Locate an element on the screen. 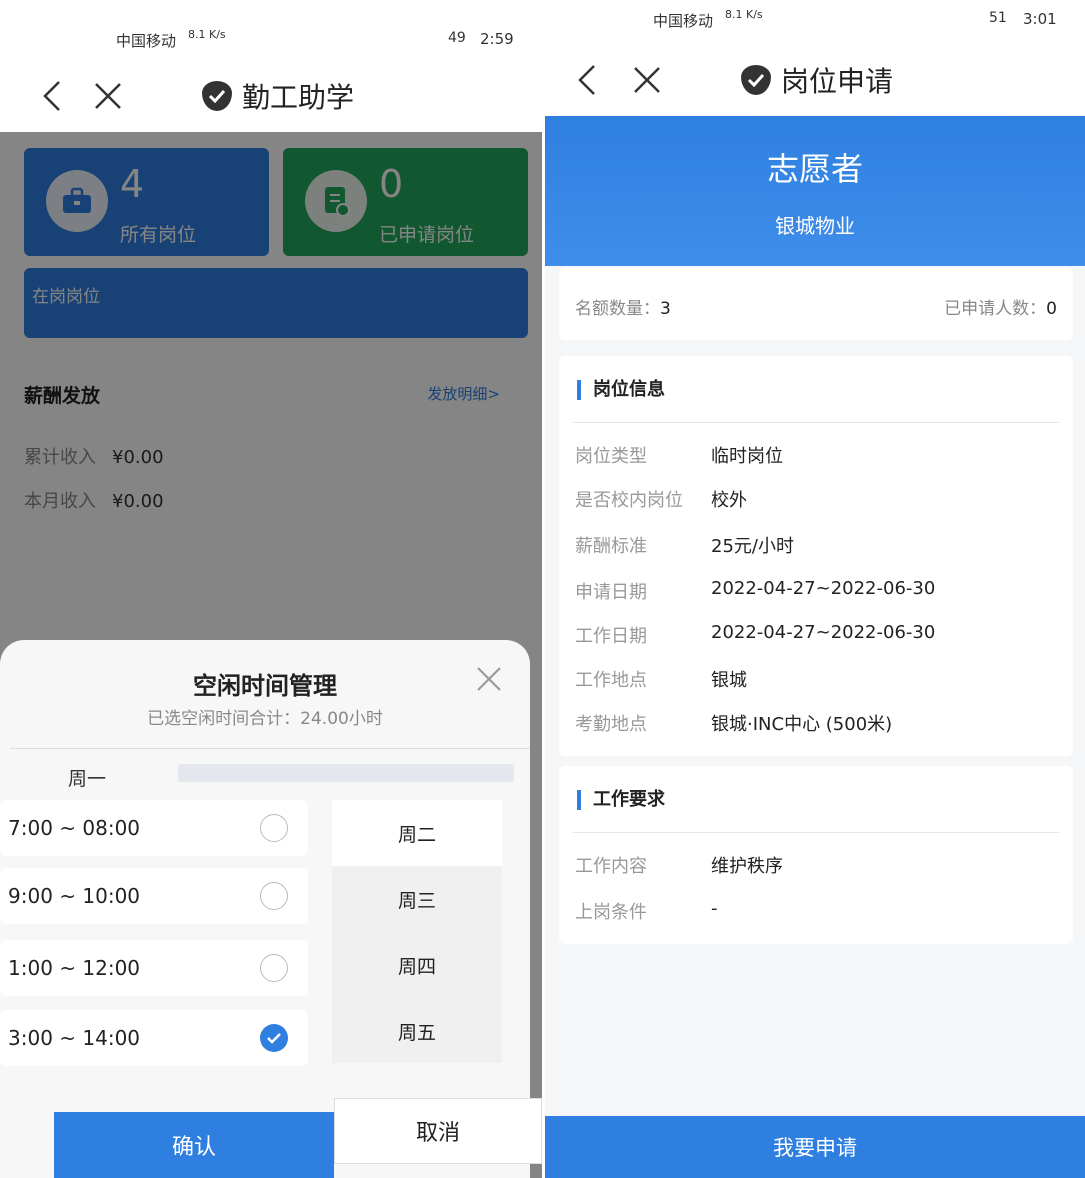  nav-bar: 勤工助学 is located at coordinates (271, 96).